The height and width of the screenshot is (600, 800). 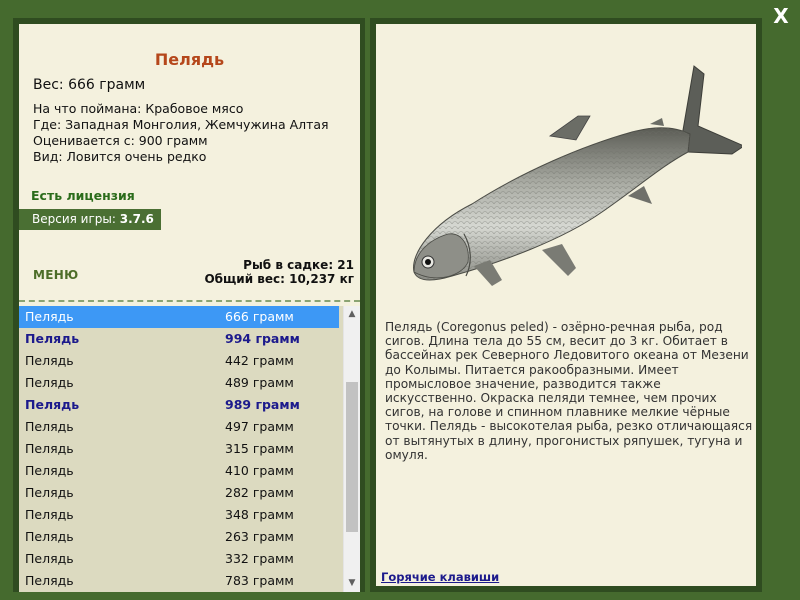 What do you see at coordinates (179, 339) in the screenshot?
I see `fish-list-row: Пелядь 994 грамм` at bounding box center [179, 339].